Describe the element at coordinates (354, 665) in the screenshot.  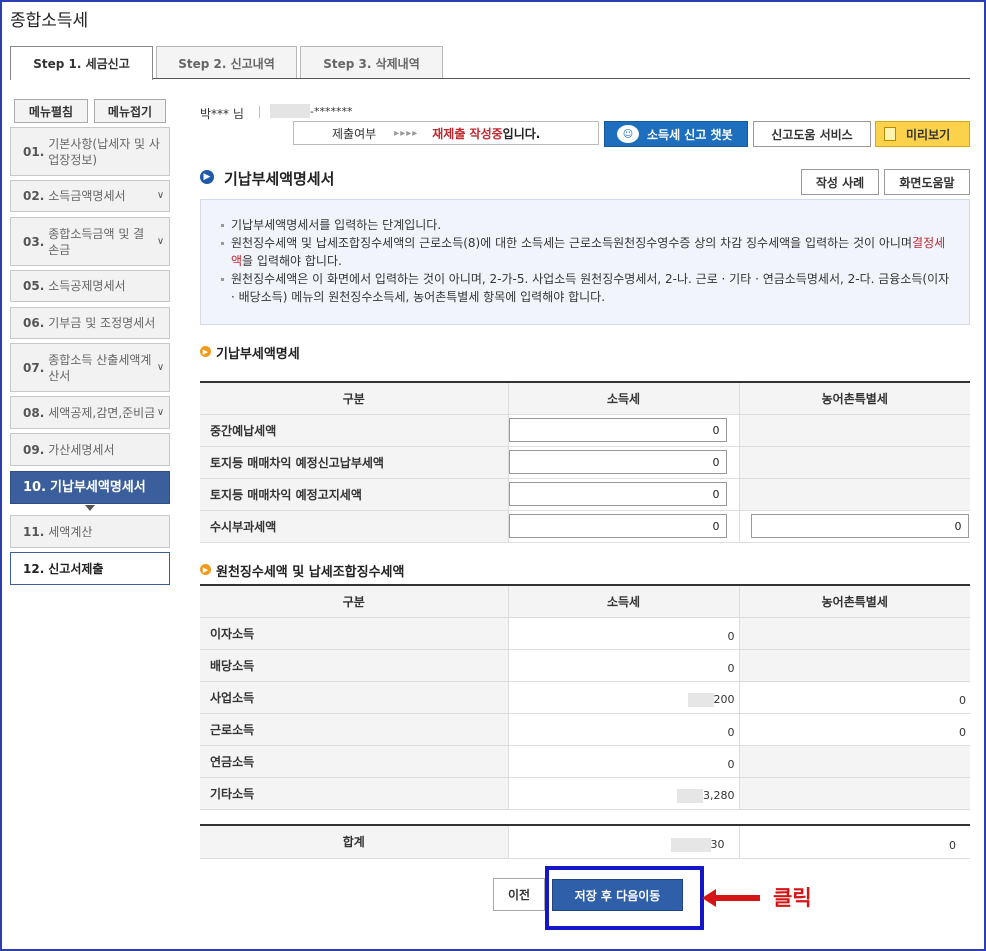
I see `row-label: 배당소득` at that location.